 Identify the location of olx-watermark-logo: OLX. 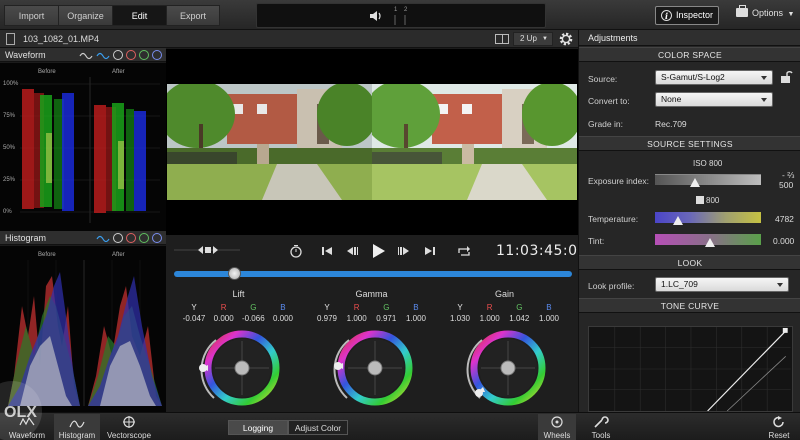
(21, 410).